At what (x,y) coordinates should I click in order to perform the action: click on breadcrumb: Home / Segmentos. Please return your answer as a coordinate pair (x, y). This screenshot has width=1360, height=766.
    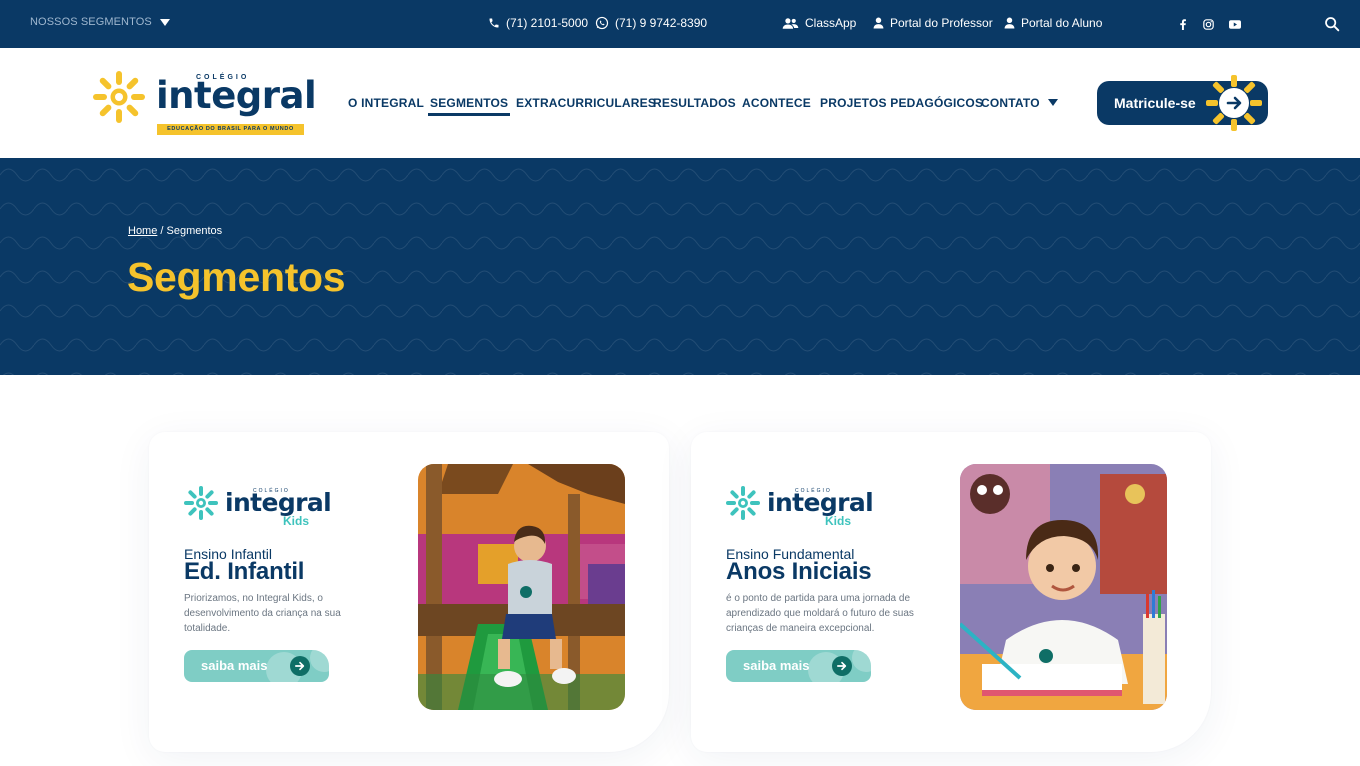
    Looking at the image, I should click on (175, 231).